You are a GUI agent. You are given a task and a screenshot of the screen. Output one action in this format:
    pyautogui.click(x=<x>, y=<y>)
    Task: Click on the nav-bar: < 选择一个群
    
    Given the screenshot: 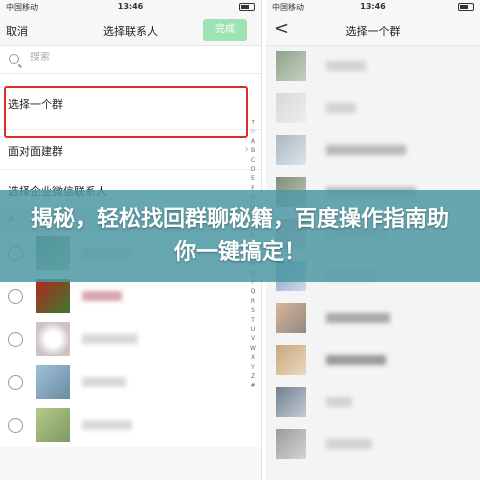 What is the action you would take?
    pyautogui.click(x=373, y=30)
    